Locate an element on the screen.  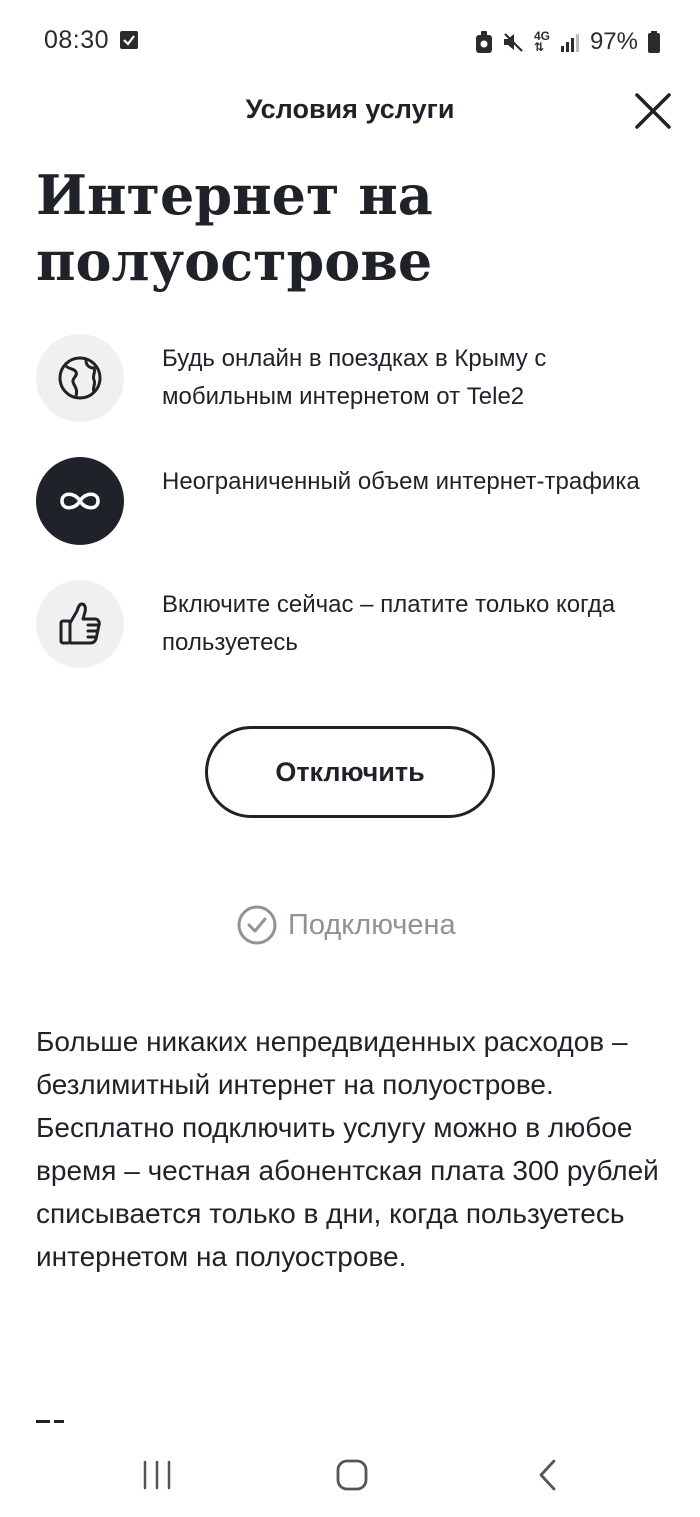
header-title: Условия услуги is located at coordinates (350, 109).